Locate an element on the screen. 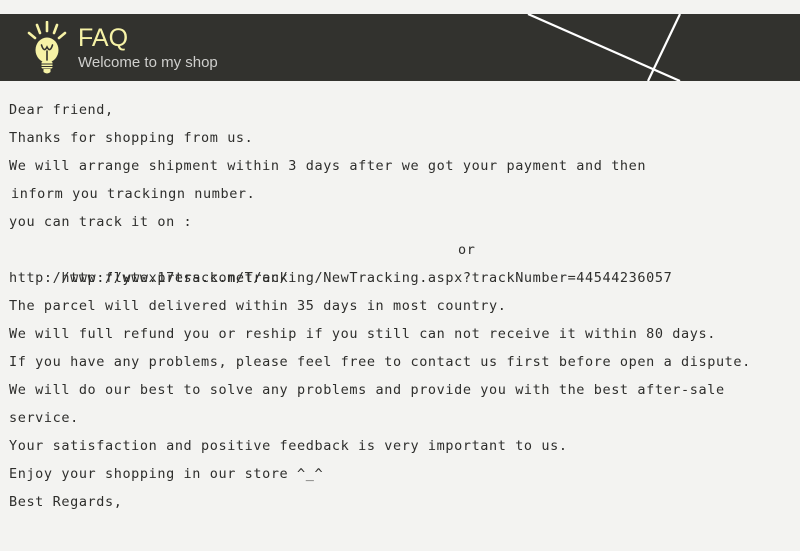 The height and width of the screenshot is (551, 800). letter-line-signoff: Best Regards, is located at coordinates (66, 502).